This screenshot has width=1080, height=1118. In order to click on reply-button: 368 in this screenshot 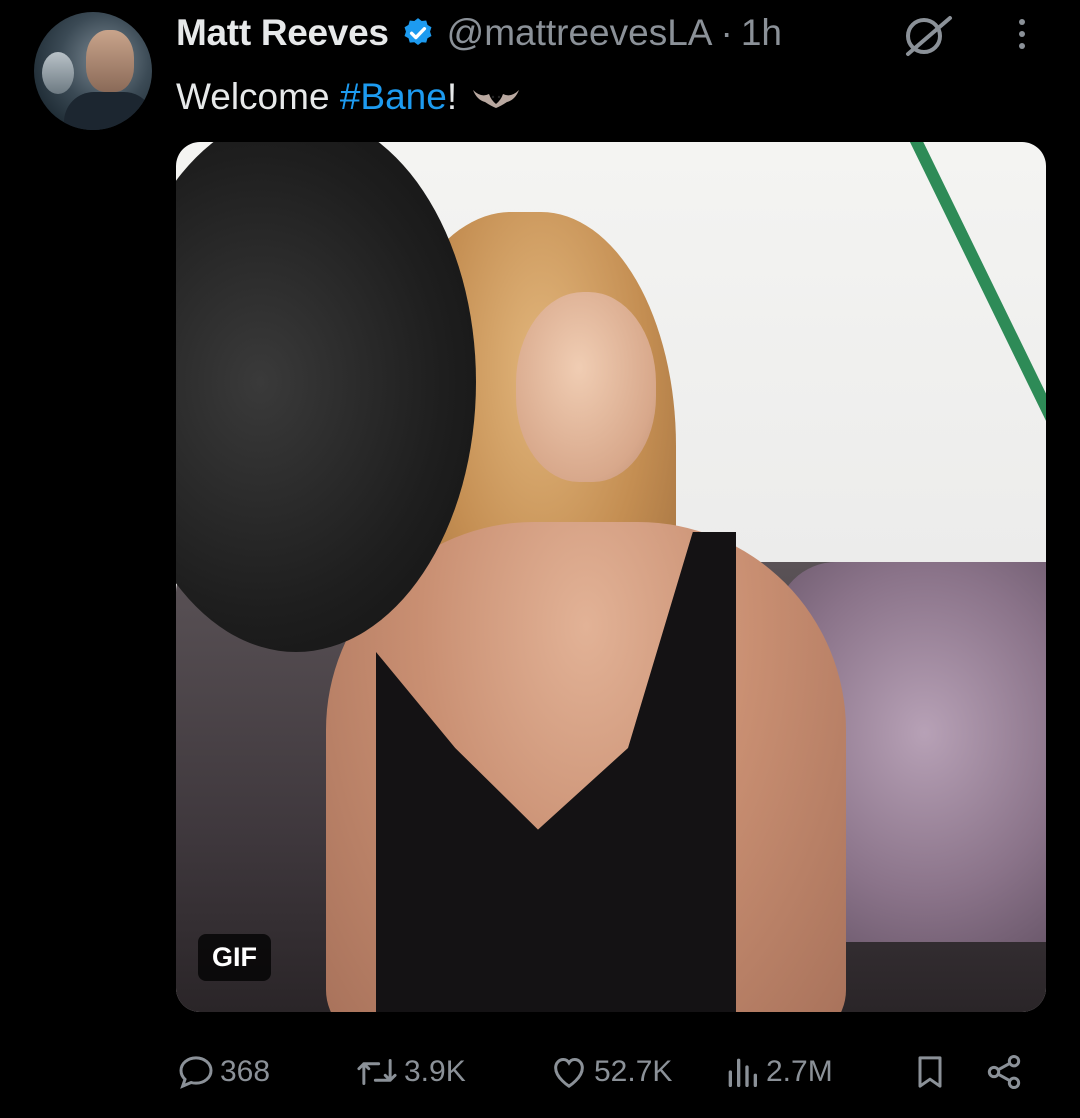, I will do `click(223, 1072)`.